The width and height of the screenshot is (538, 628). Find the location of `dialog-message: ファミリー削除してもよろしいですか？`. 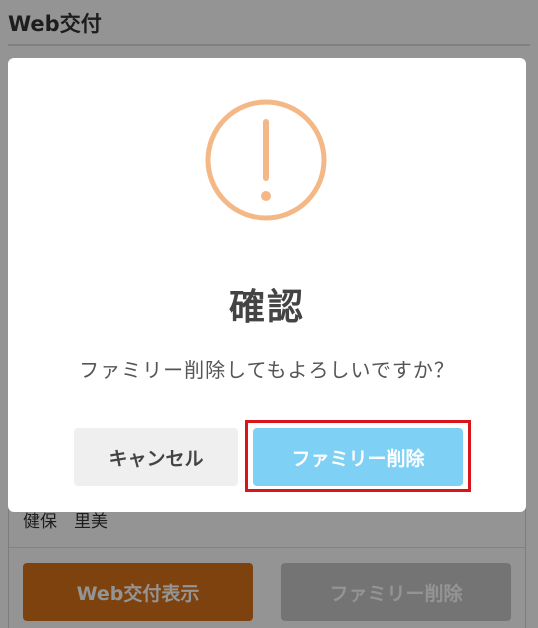

dialog-message: ファミリー削除してもよろしいですか？ is located at coordinates (267, 370).